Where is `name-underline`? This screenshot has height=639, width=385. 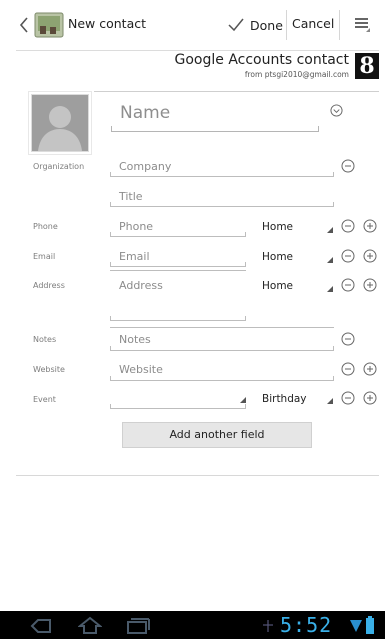 name-underline is located at coordinates (215, 129).